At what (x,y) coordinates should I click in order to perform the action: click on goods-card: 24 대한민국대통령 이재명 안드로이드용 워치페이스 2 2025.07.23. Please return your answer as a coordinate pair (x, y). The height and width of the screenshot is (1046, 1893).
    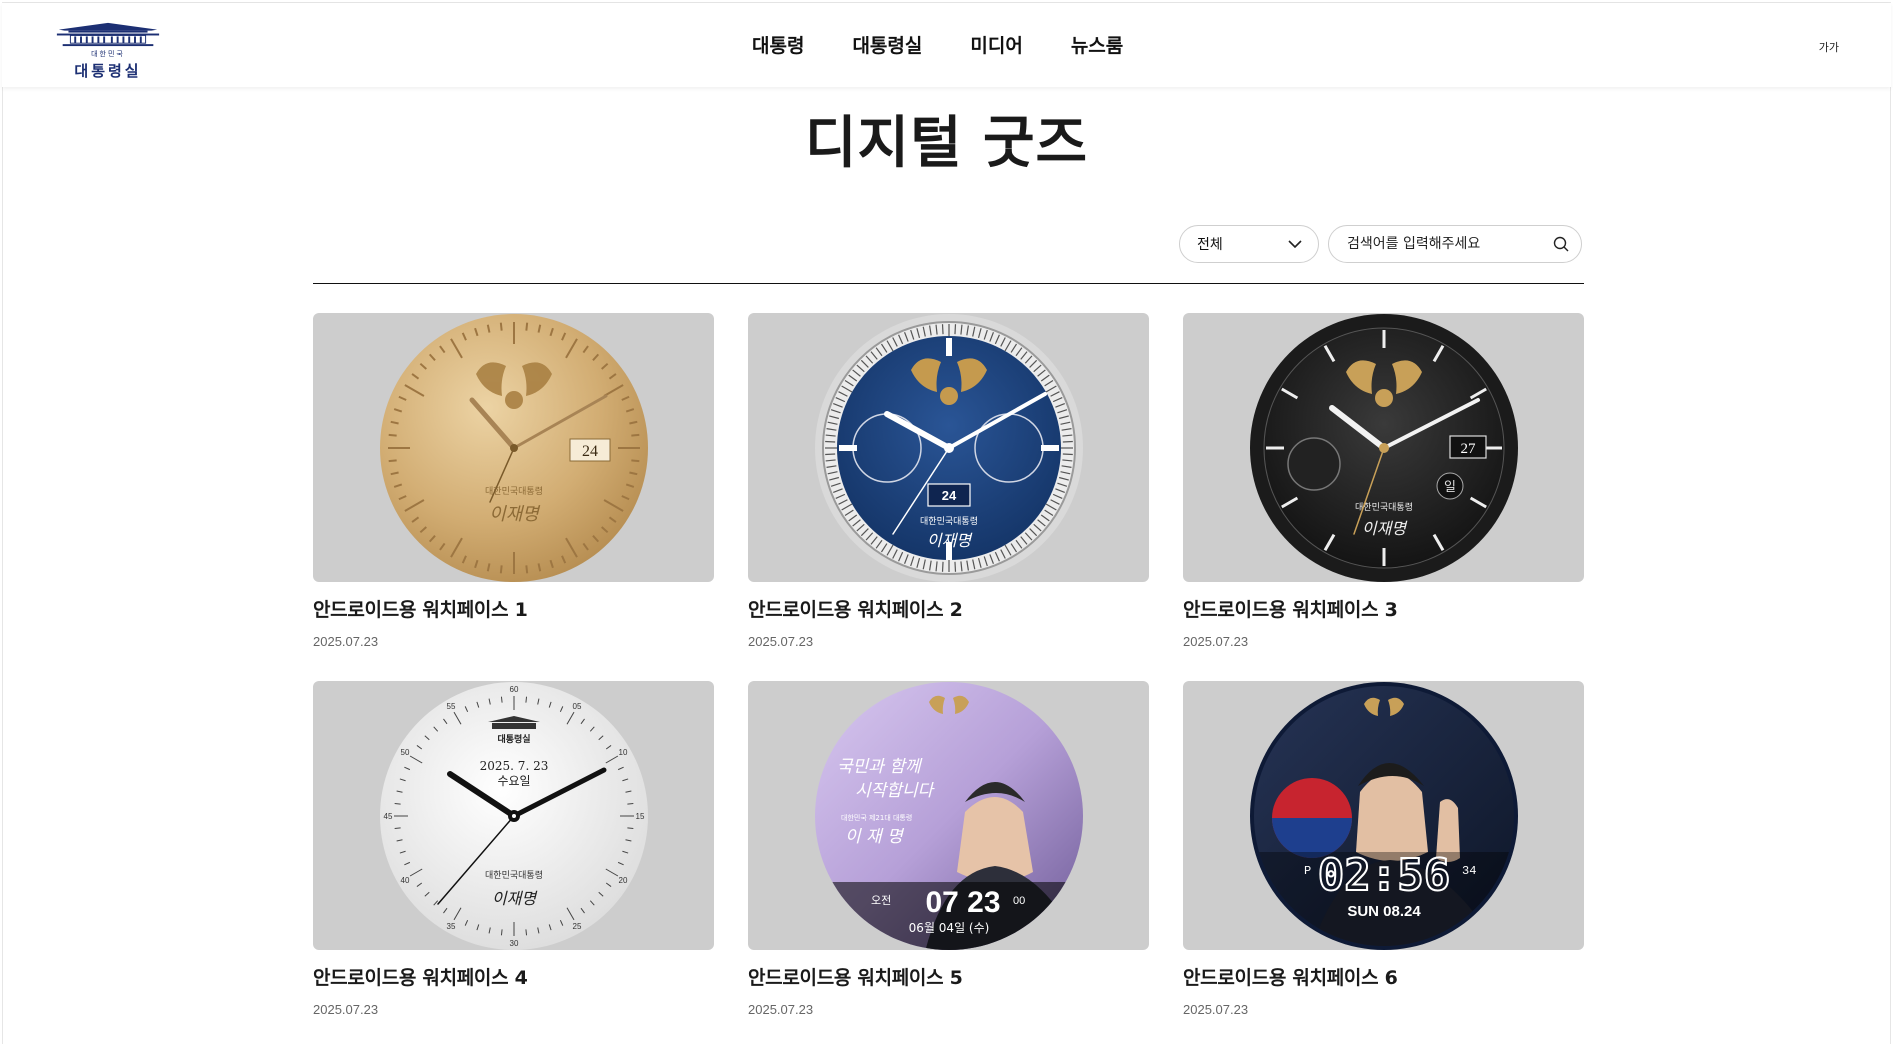
    Looking at the image, I should click on (948, 483).